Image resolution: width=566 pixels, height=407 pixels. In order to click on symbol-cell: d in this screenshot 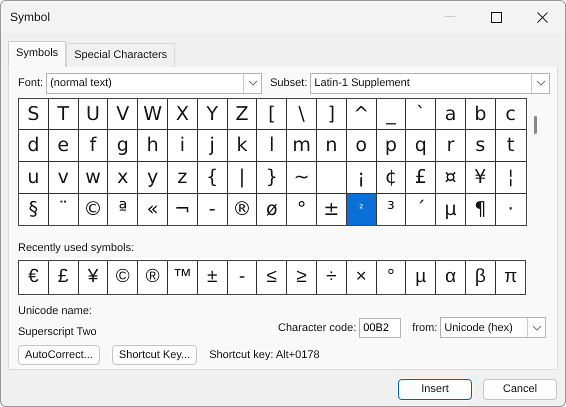, I will do `click(34, 146)`.